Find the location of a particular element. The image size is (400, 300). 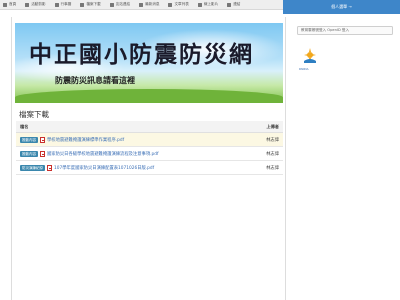

download-icon is located at coordinates (82, 4).